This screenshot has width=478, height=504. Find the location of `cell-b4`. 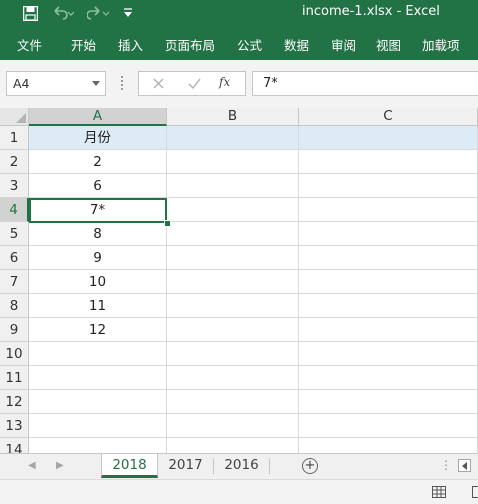

cell-b4 is located at coordinates (233, 210).